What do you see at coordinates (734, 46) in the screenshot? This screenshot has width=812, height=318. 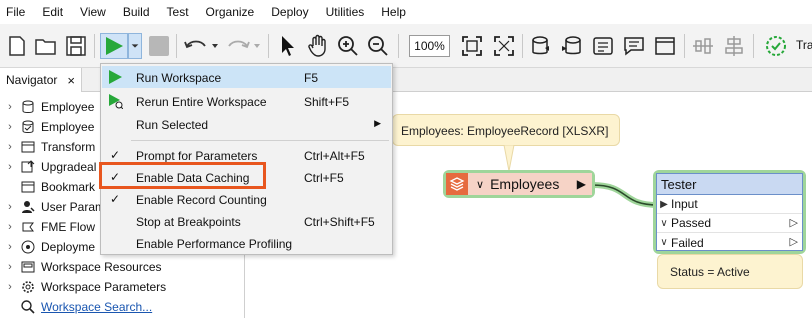 I see `align-vertical-icon` at bounding box center [734, 46].